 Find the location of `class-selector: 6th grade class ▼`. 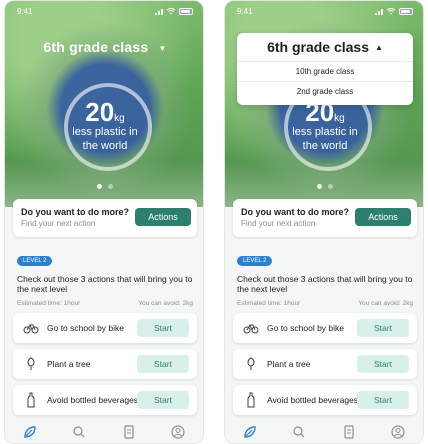

class-selector: 6th grade class ▼ is located at coordinates (104, 47).